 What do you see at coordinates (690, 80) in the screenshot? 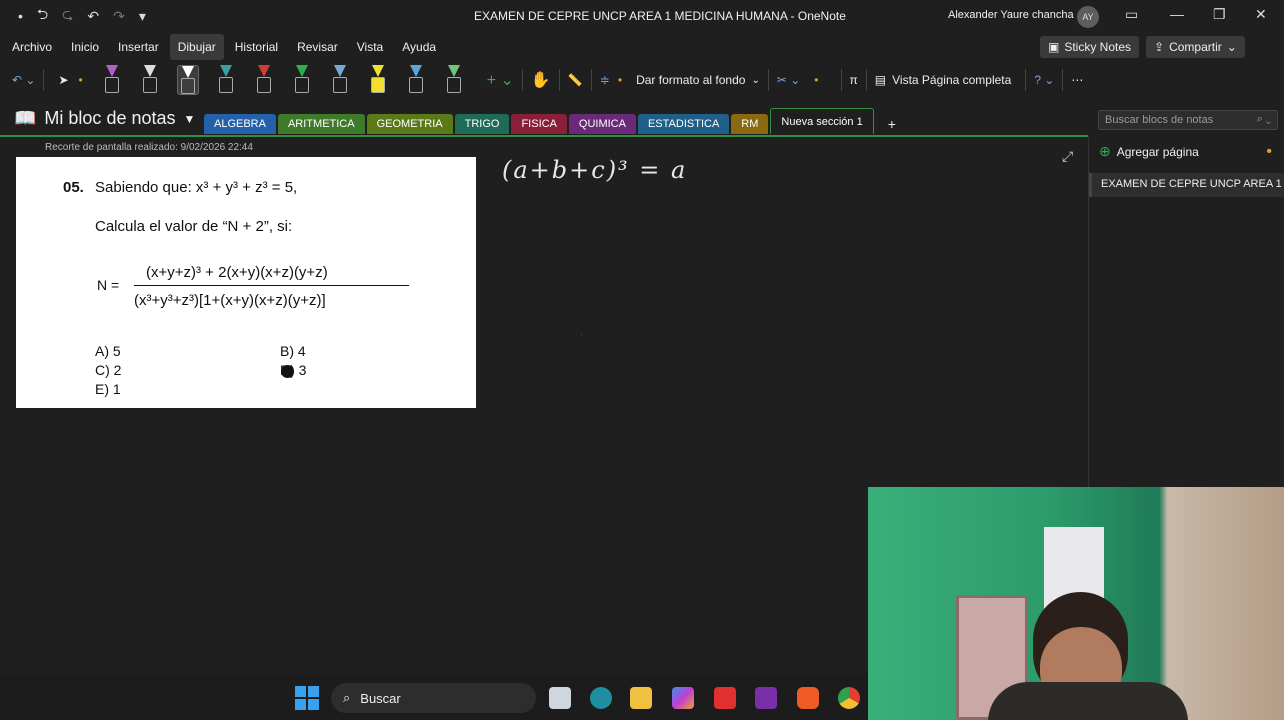
I see `format-background-button: Dar formato al fondo` at bounding box center [690, 80].